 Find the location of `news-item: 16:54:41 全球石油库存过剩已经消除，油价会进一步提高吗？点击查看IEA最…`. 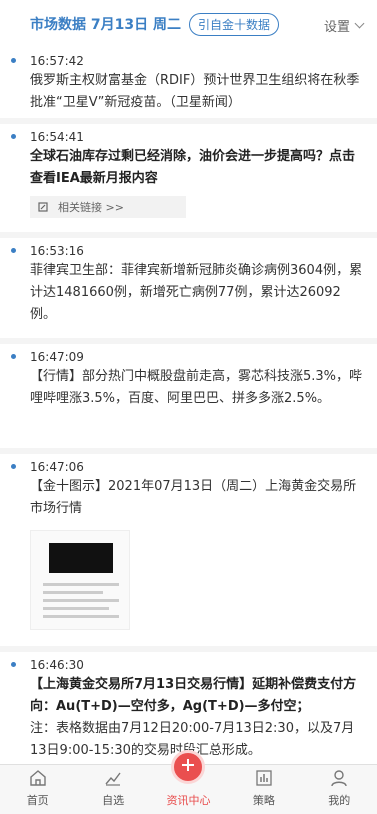

news-item: 16:54:41 全球石油库存过剩已经消除，油价会进一步提高吗？点击查看IEA最… is located at coordinates (188, 181).